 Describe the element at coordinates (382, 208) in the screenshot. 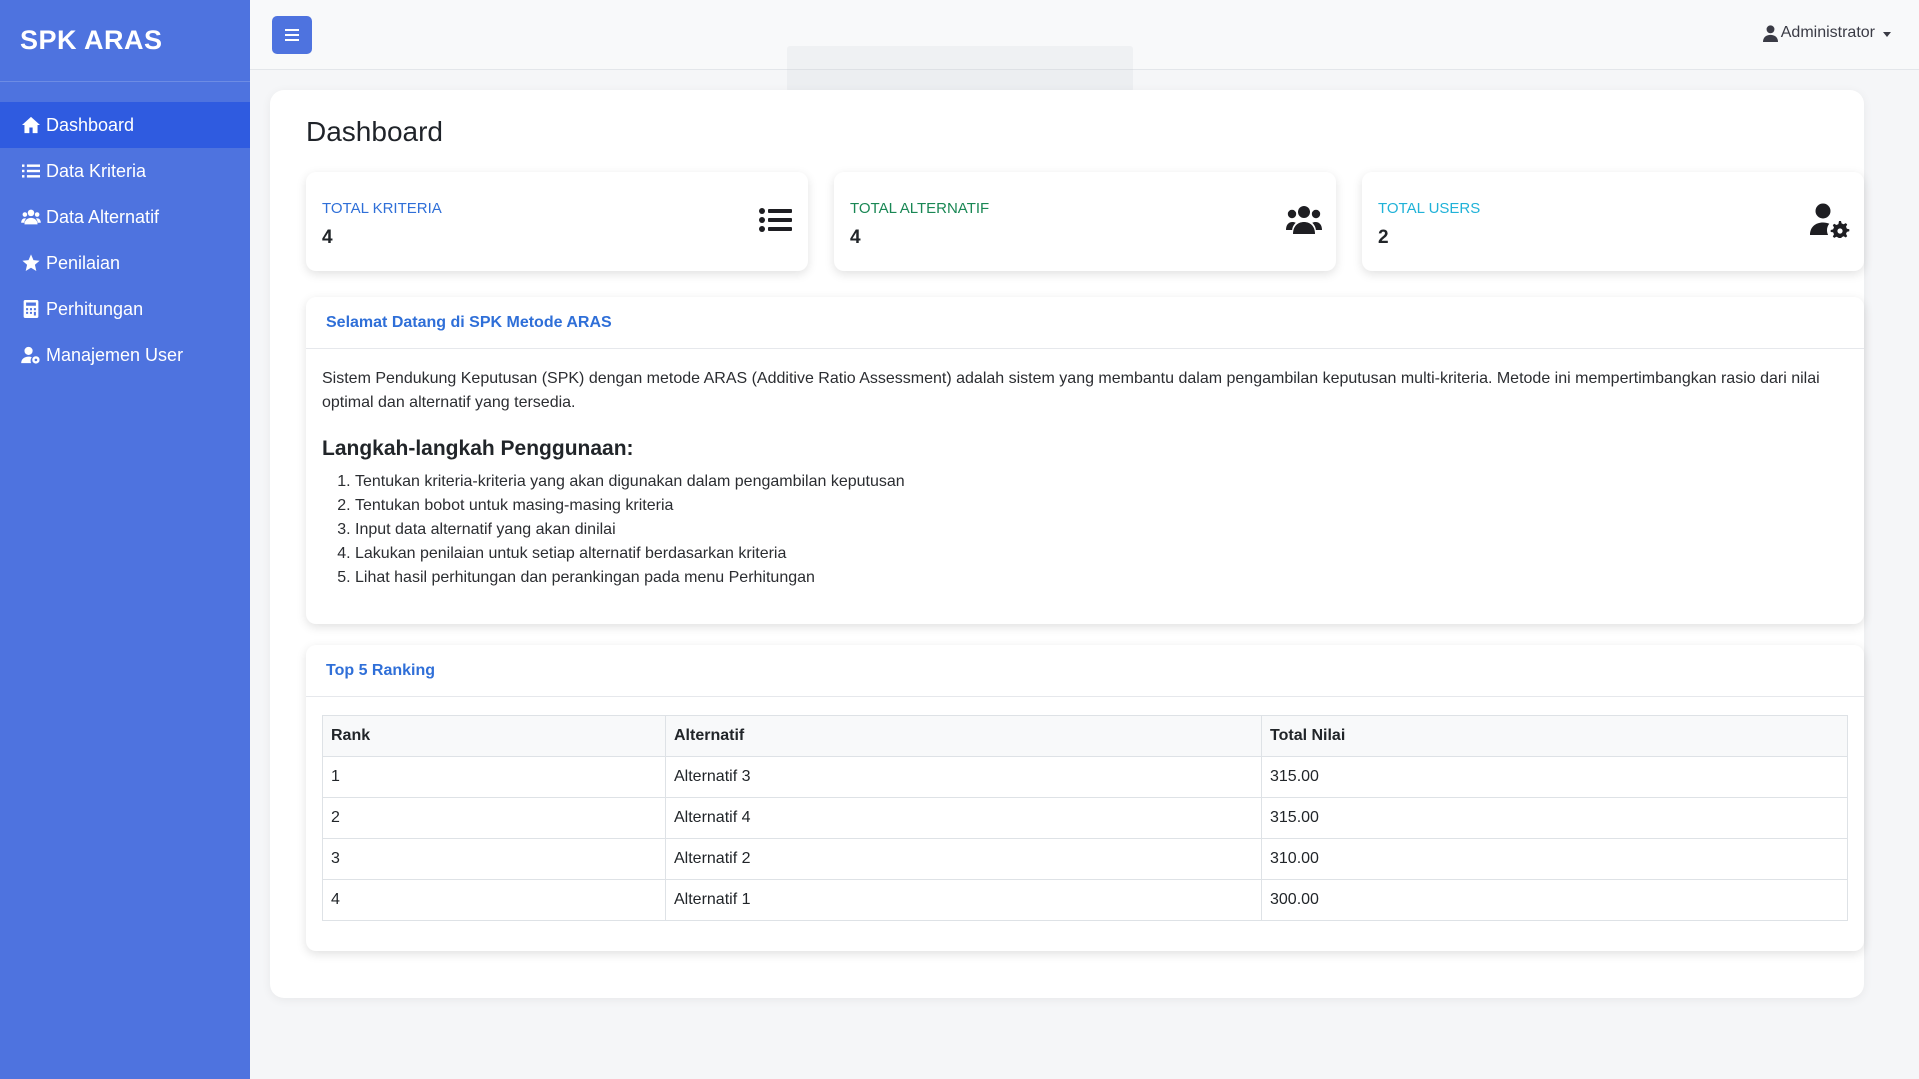

I see `stat-label: TOTAL KRITERIA` at that location.